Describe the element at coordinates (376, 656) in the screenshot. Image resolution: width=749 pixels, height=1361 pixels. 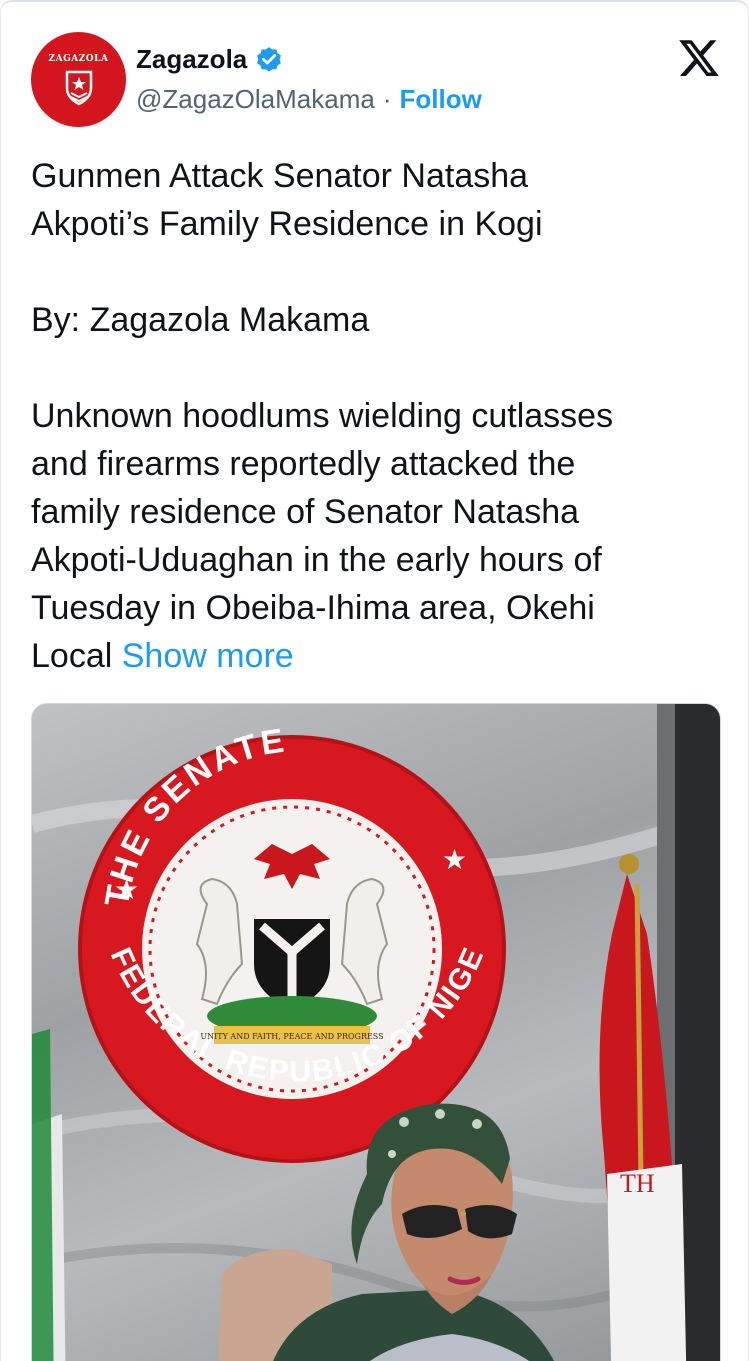
I see `body-line-last: Local Show more` at that location.